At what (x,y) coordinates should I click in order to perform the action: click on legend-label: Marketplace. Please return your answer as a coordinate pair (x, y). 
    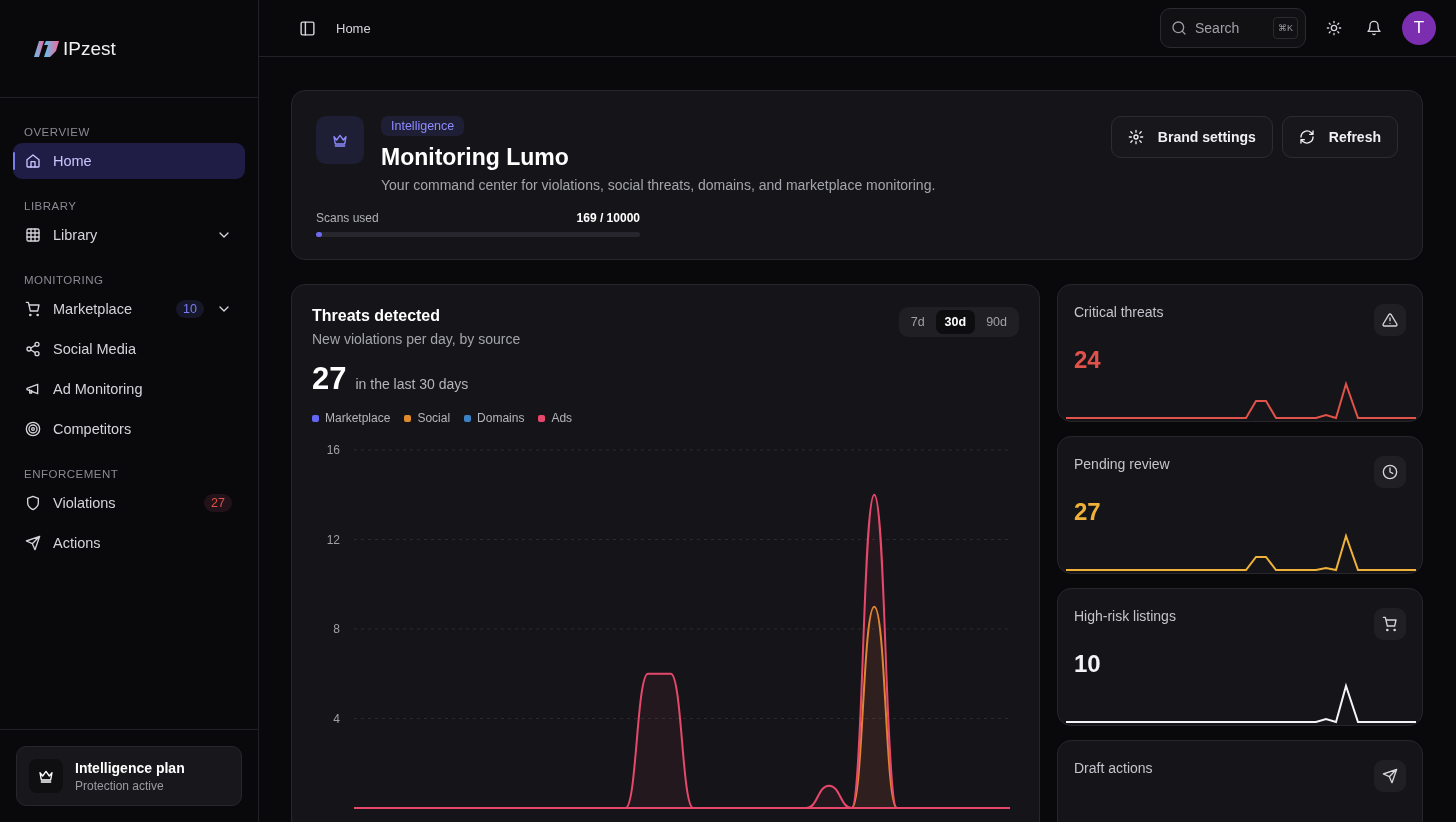
    Looking at the image, I should click on (358, 418).